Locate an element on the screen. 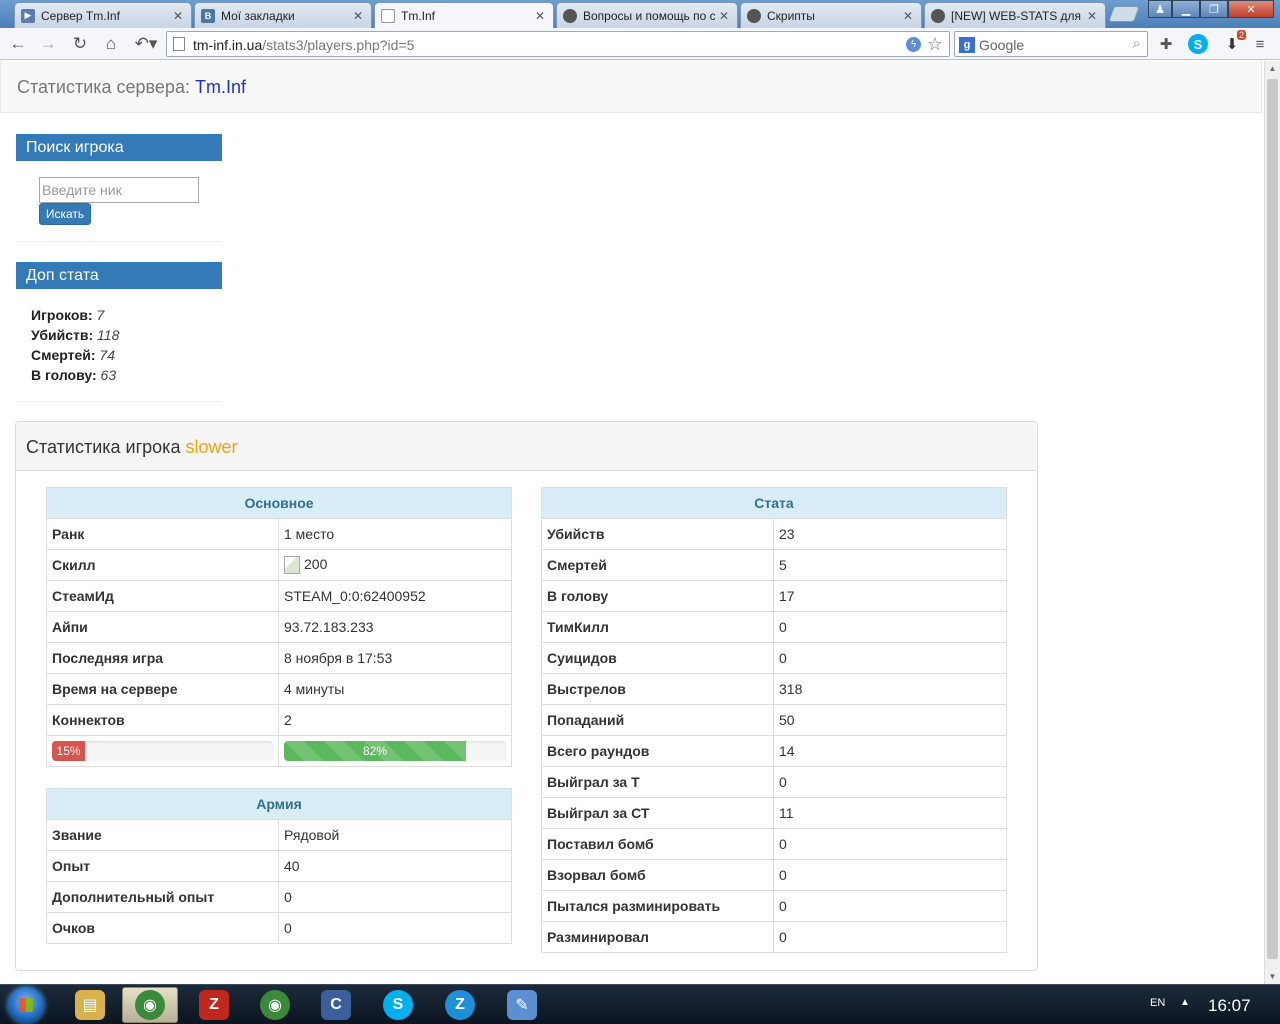 Image resolution: width=1280 pixels, height=1024 pixels. row-key: ТимКилл is located at coordinates (657, 627).